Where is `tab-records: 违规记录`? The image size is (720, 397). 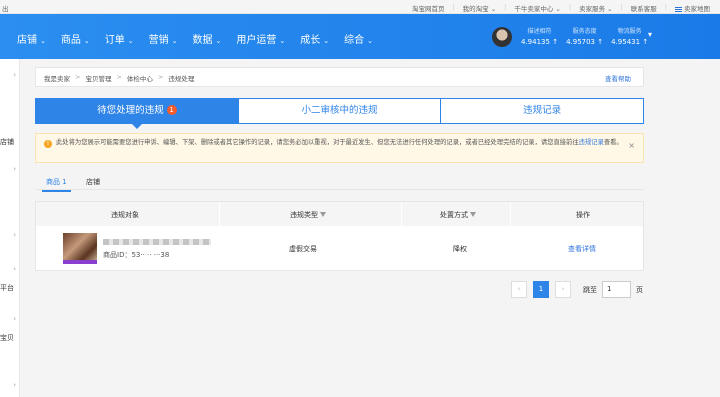 tab-records: 违规记录 is located at coordinates (542, 111).